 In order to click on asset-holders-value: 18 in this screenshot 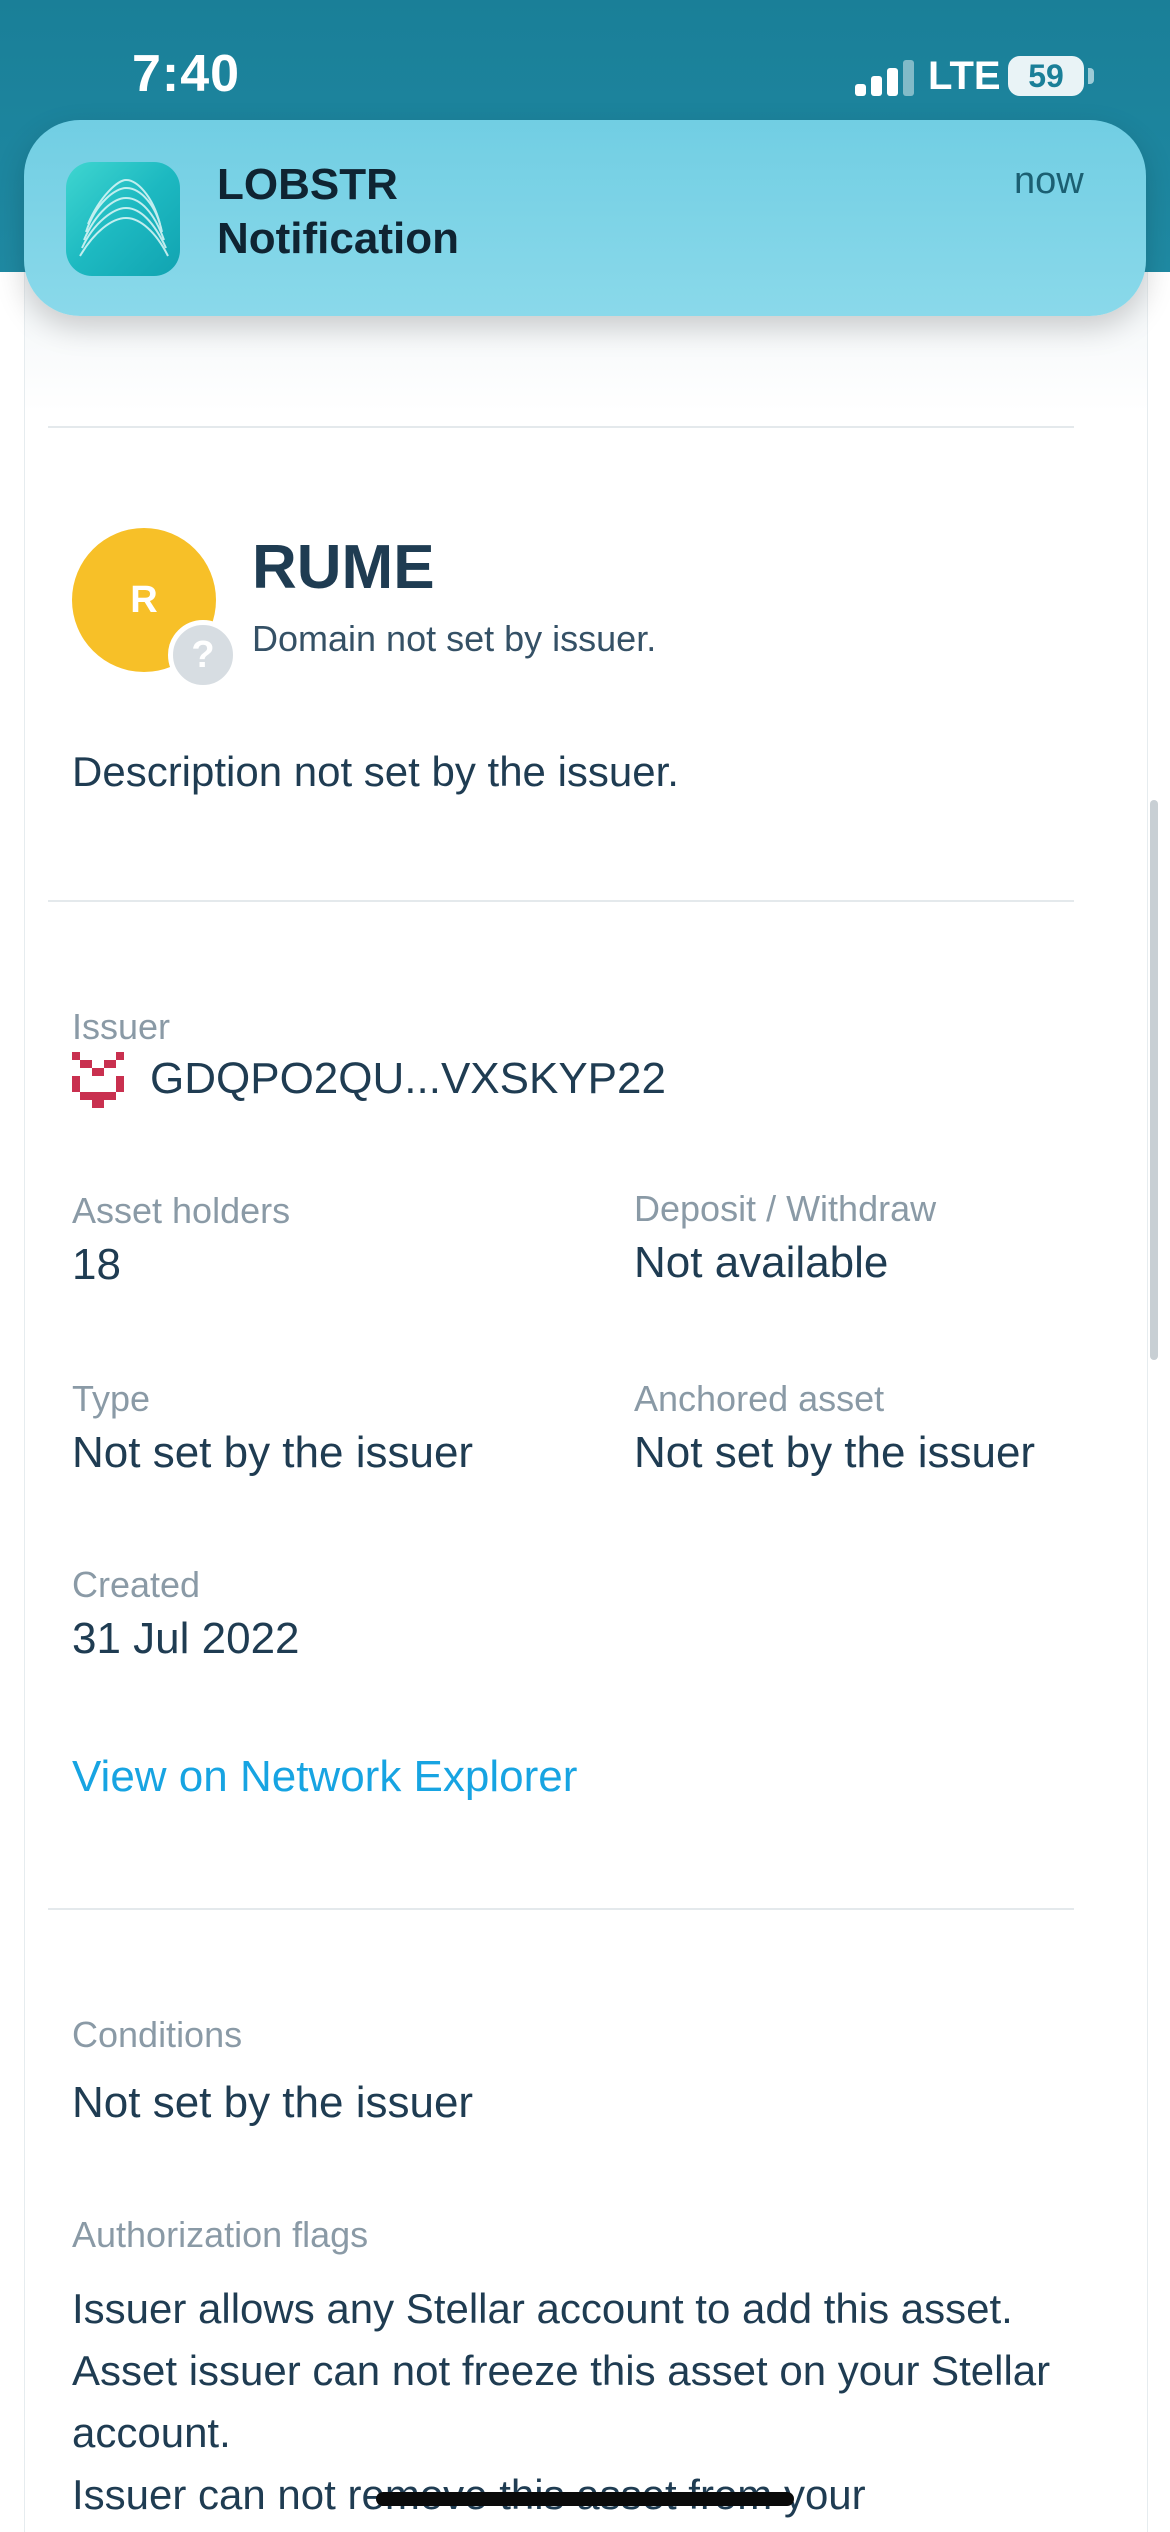, I will do `click(96, 1264)`.